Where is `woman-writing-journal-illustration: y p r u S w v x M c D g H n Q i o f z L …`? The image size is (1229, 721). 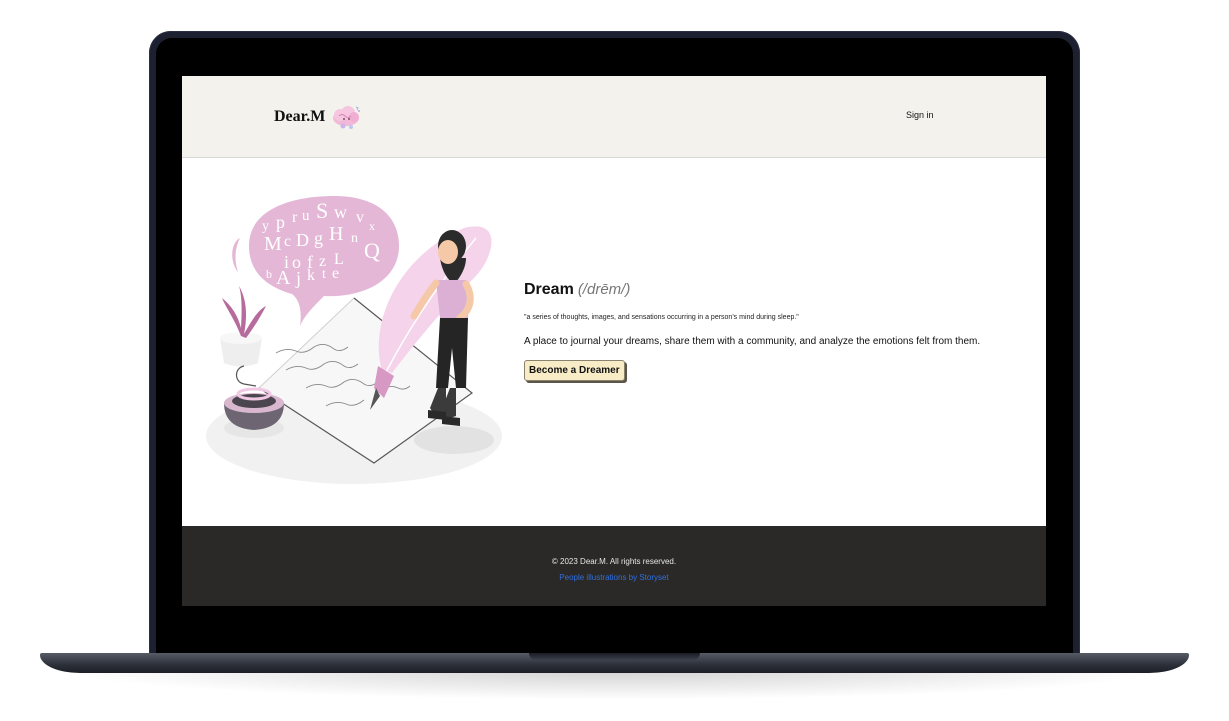 woman-writing-journal-illustration: y p r u S w v x M c D g H n Q i o f z L … is located at coordinates (354, 340).